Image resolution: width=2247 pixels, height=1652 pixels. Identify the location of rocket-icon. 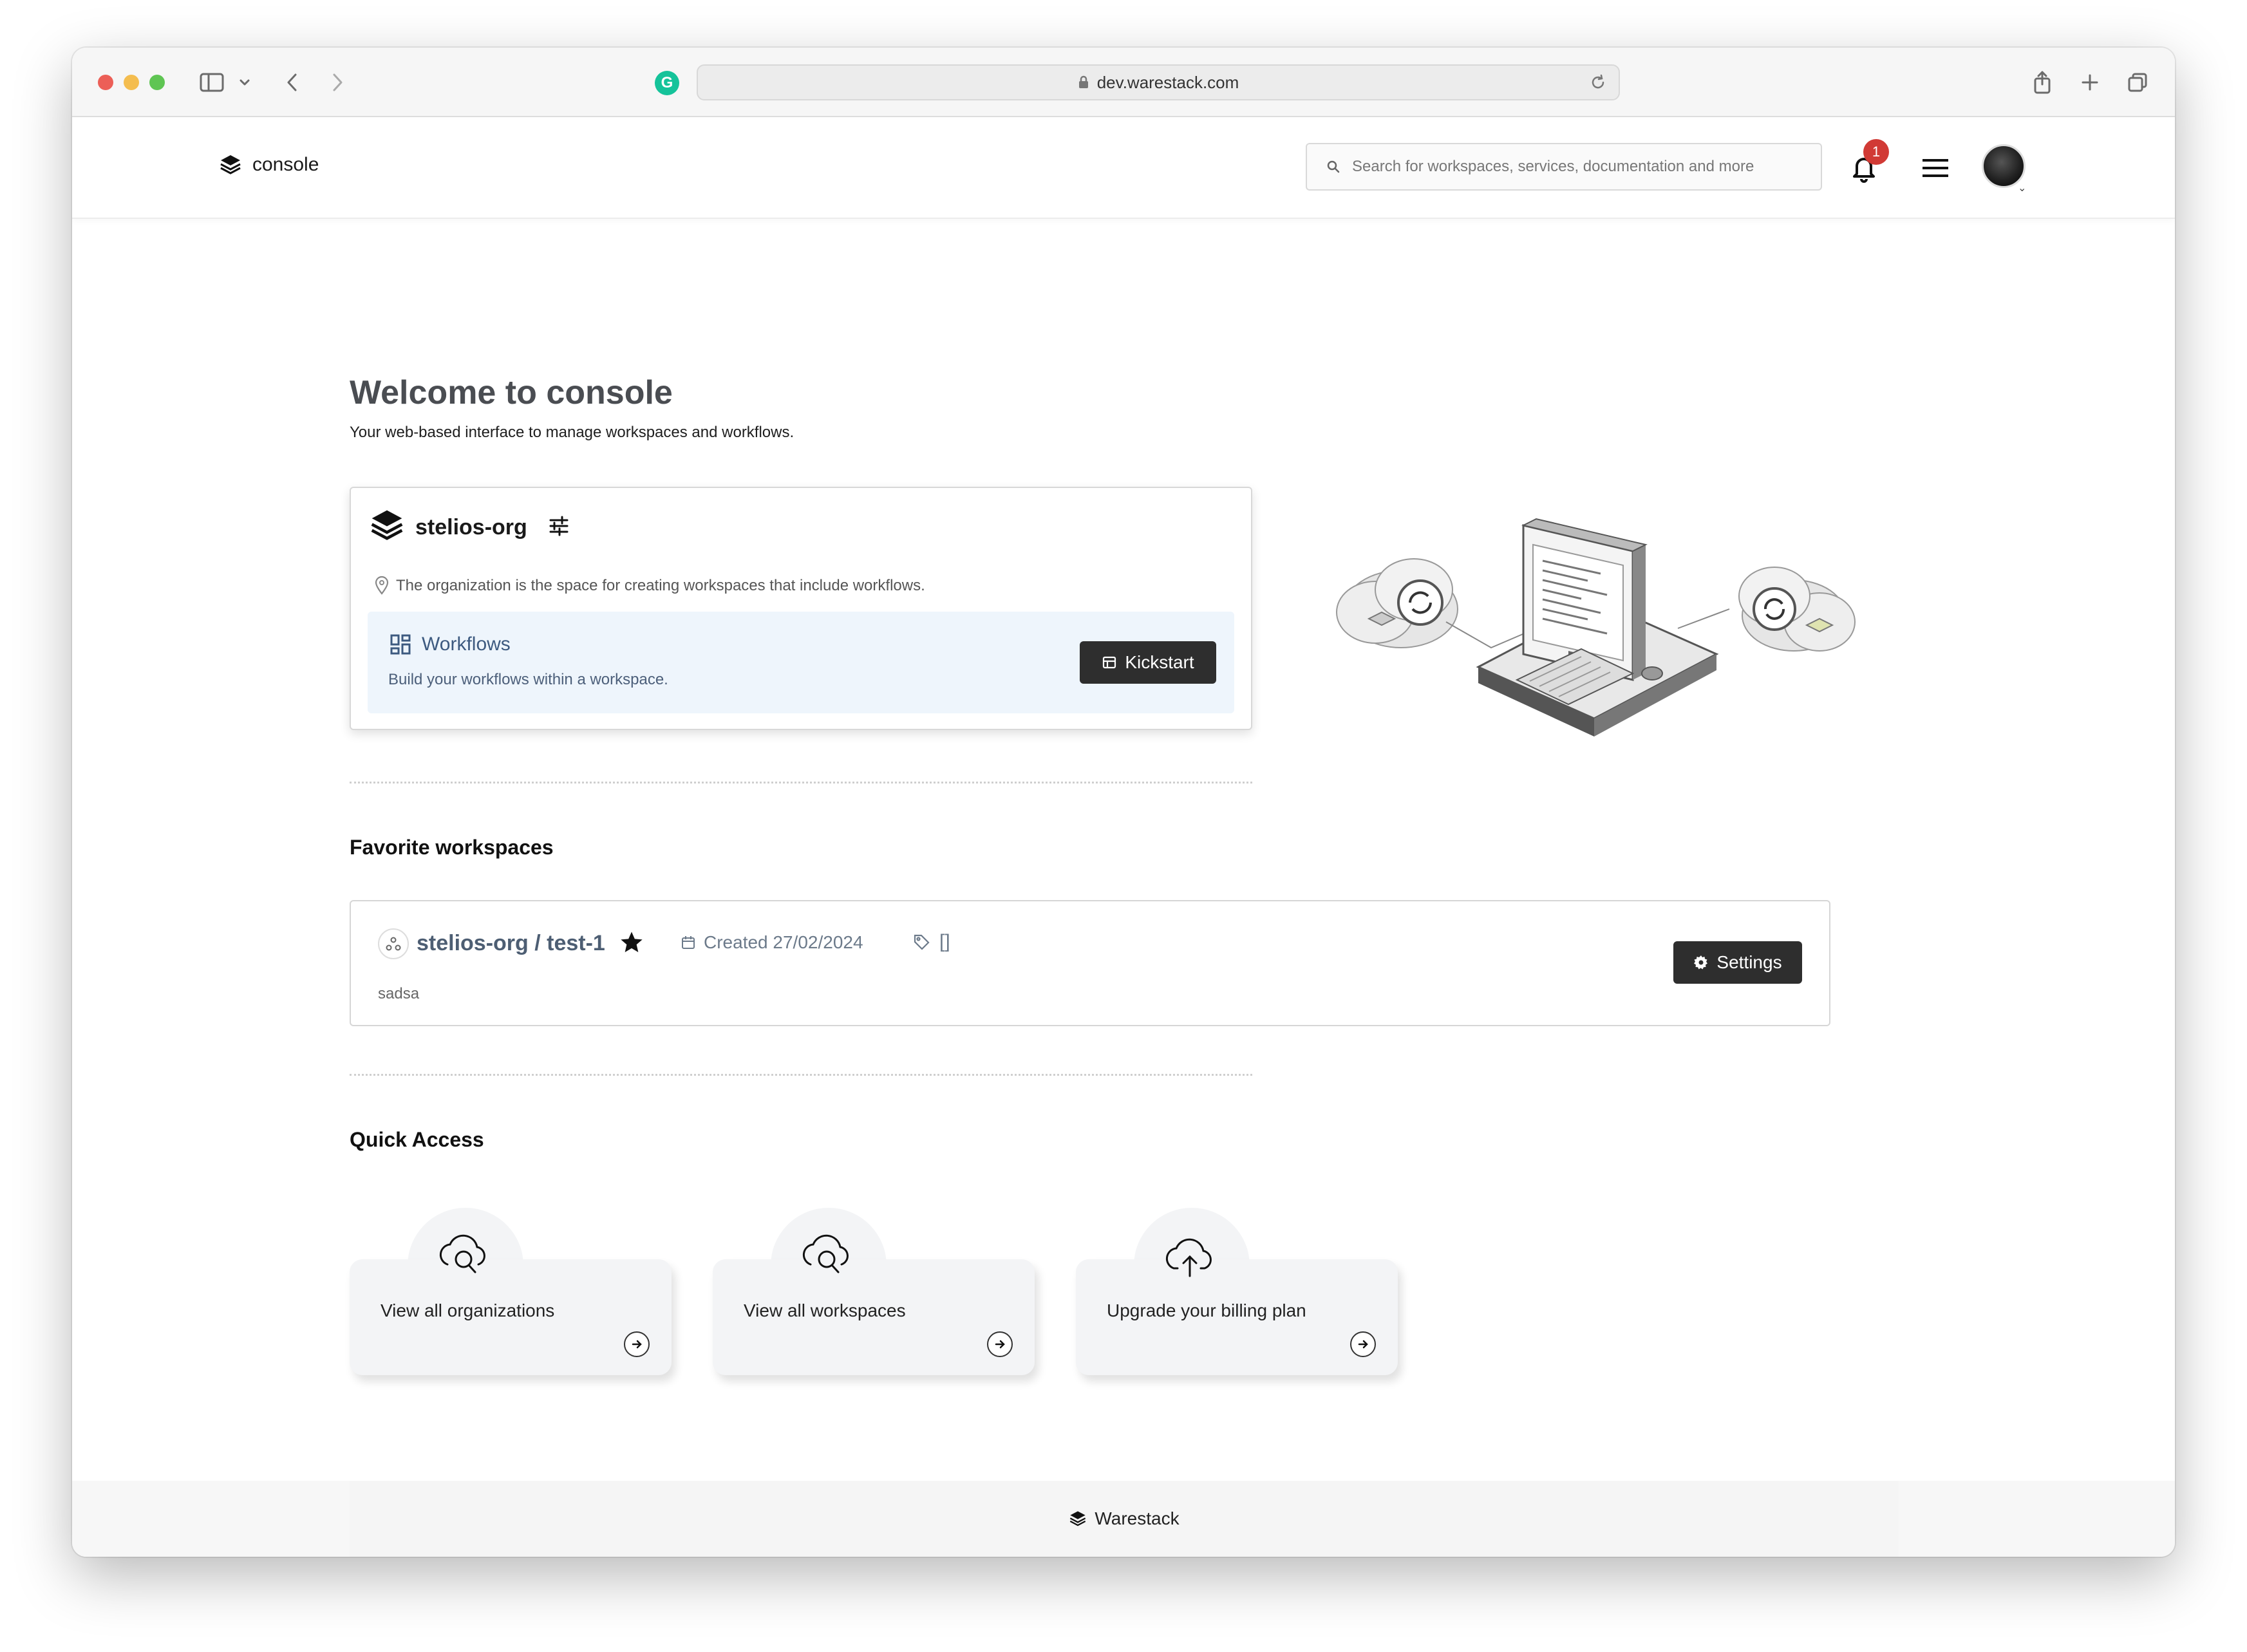
(1109, 662).